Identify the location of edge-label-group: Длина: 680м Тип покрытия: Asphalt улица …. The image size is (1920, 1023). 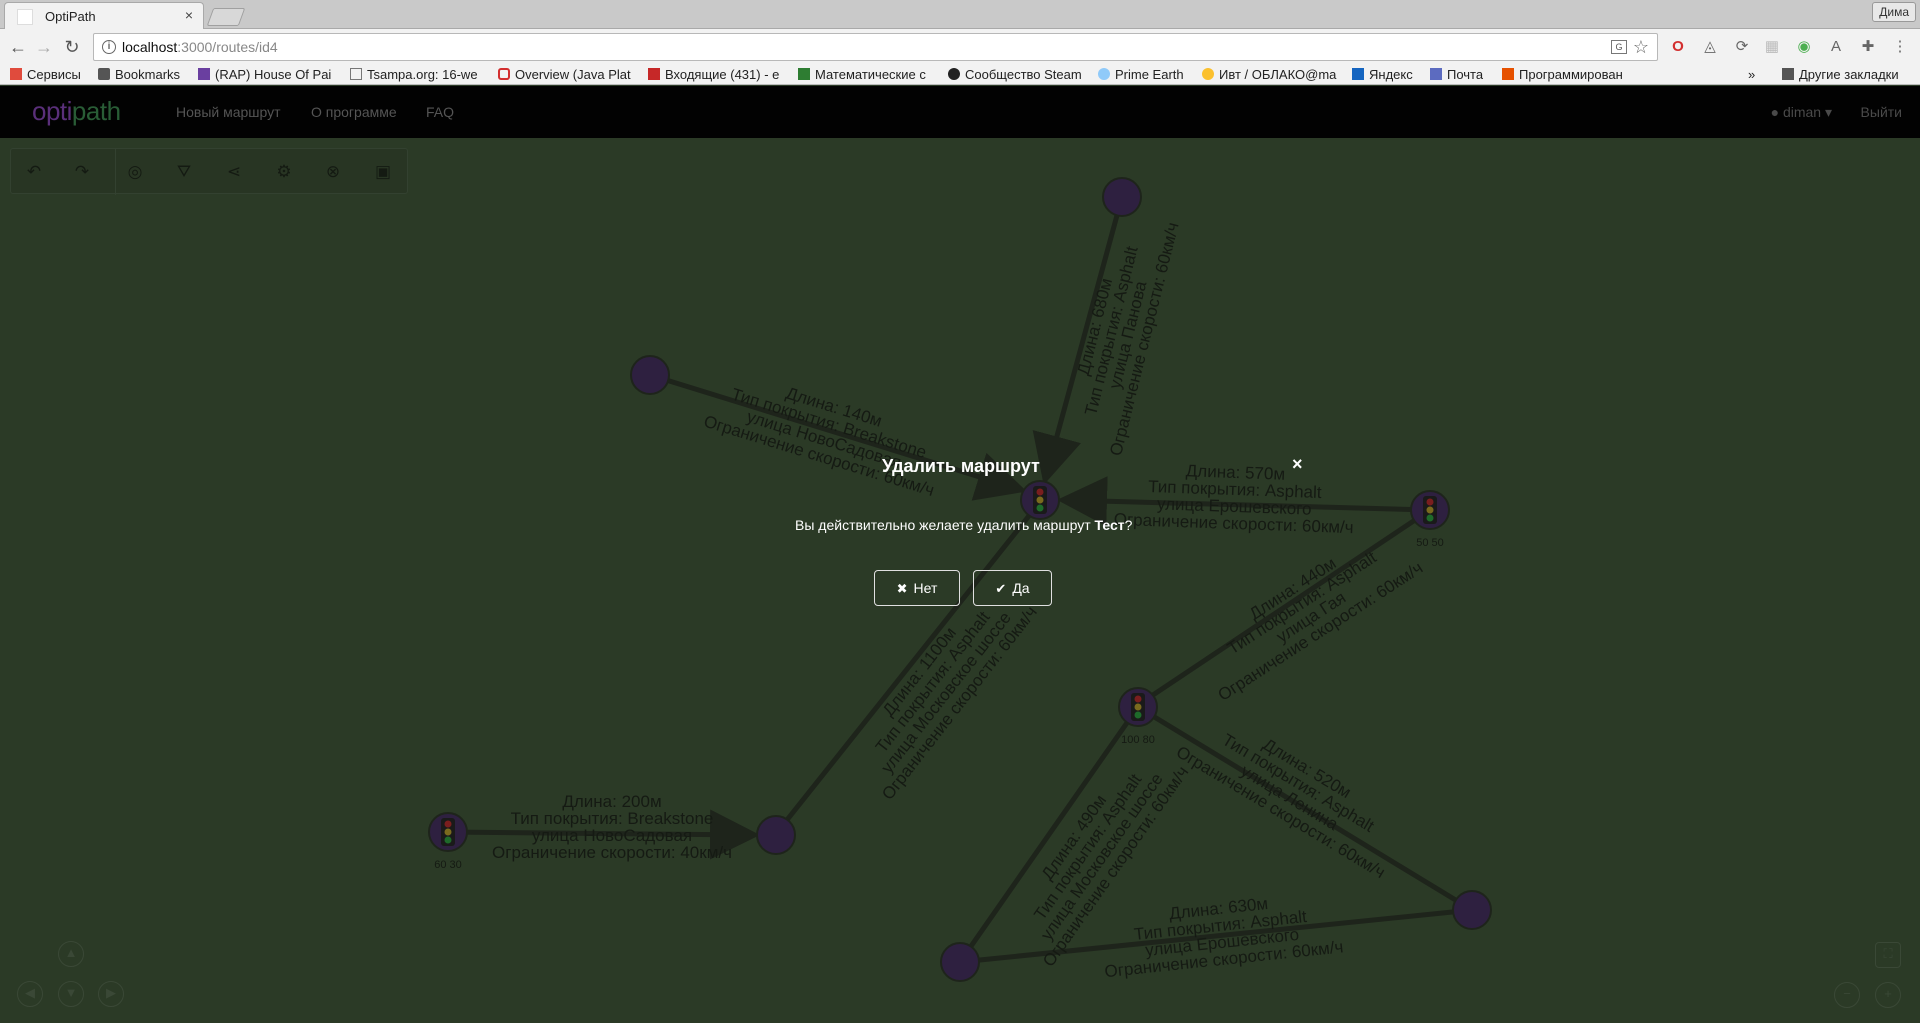
(1128, 338).